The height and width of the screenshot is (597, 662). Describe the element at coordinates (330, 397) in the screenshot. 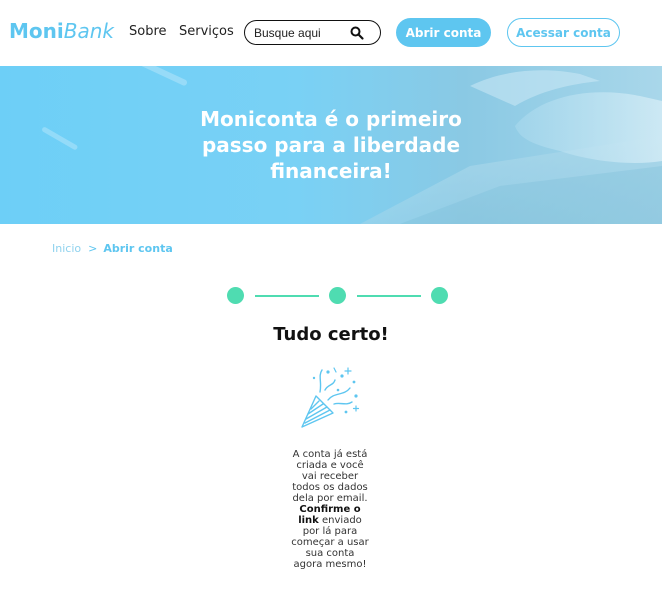

I see `party-popper-icon` at that location.